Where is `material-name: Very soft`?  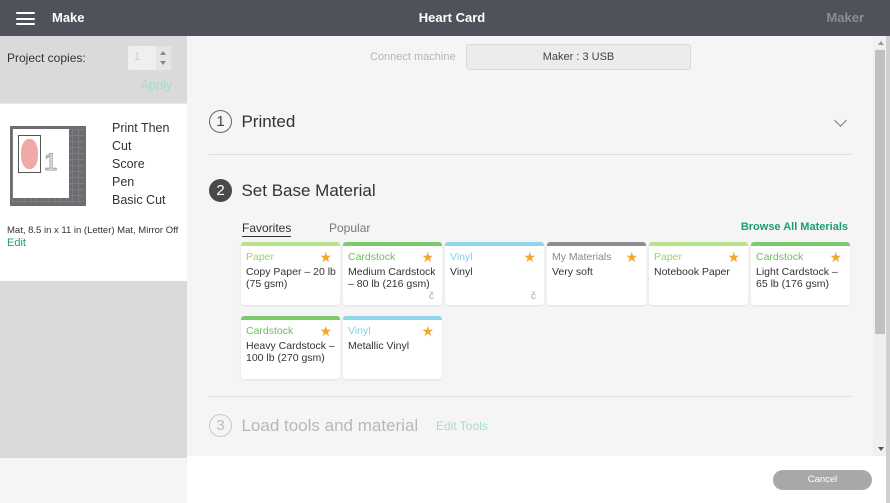
material-name: Very soft is located at coordinates (572, 272).